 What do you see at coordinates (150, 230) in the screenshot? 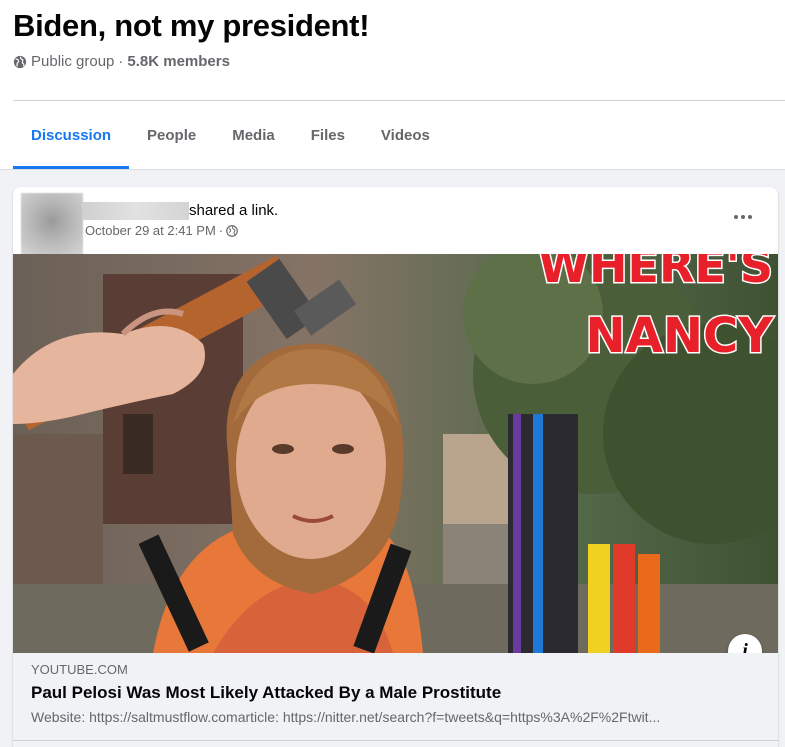
I see `post-timestamp: October 29 at 2:41 PM` at bounding box center [150, 230].